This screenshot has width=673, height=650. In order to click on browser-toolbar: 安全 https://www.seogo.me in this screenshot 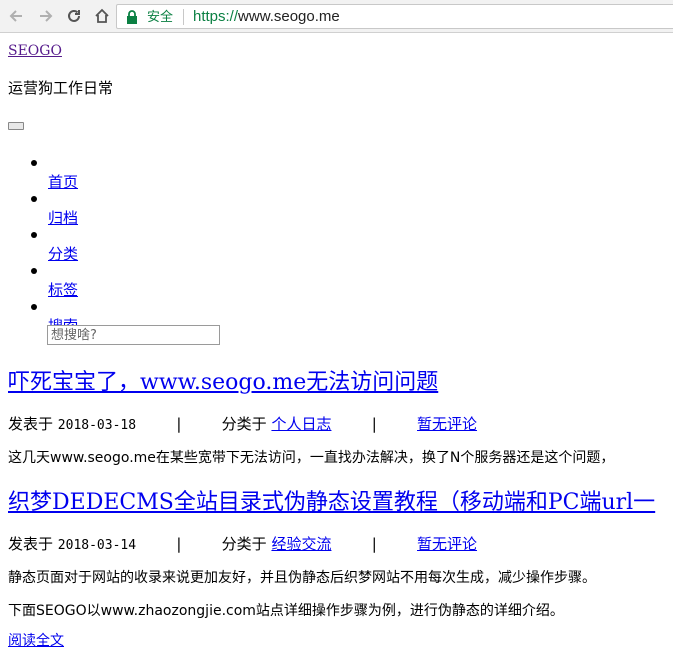, I will do `click(336, 16)`.